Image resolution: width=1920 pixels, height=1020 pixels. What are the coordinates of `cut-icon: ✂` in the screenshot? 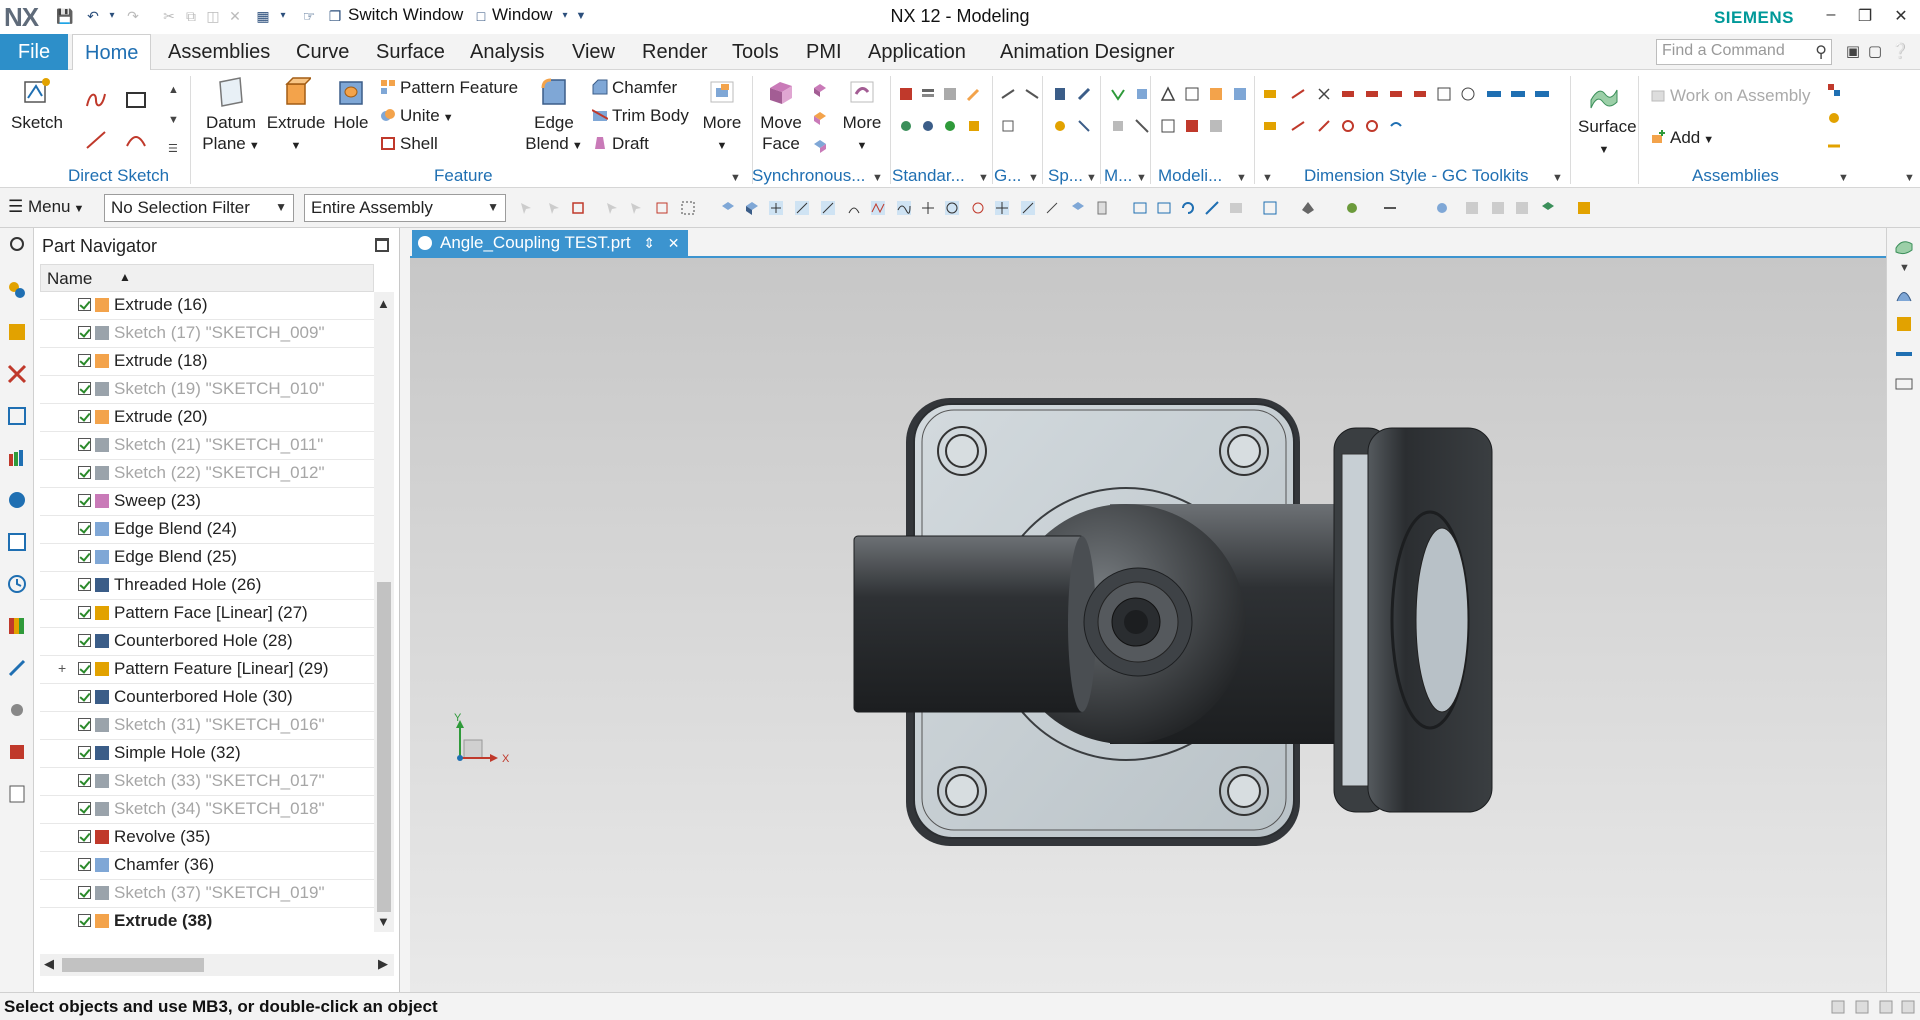 It's located at (169, 16).